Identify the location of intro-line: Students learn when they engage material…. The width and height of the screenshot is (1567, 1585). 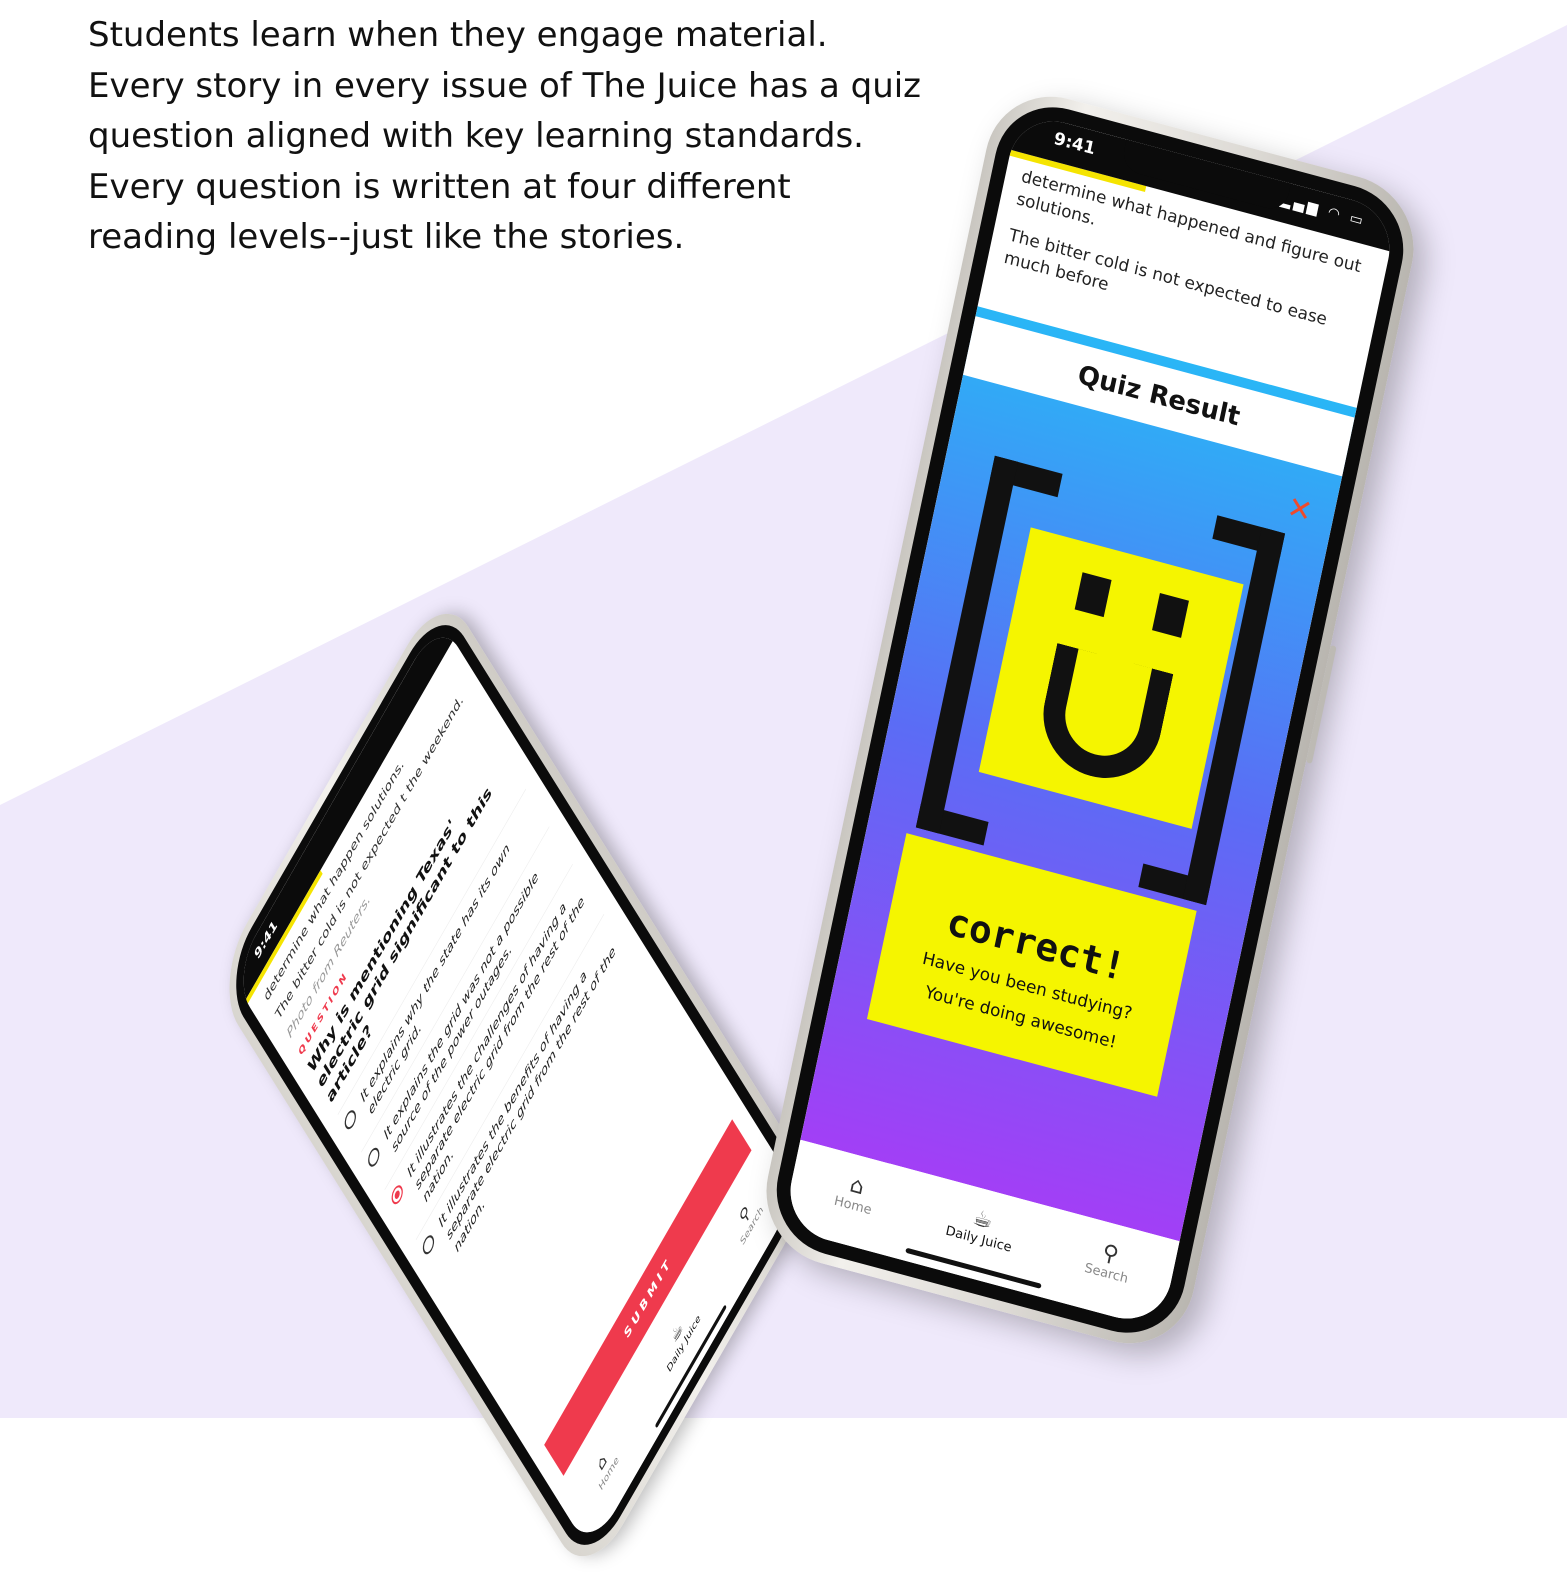
(458, 35).